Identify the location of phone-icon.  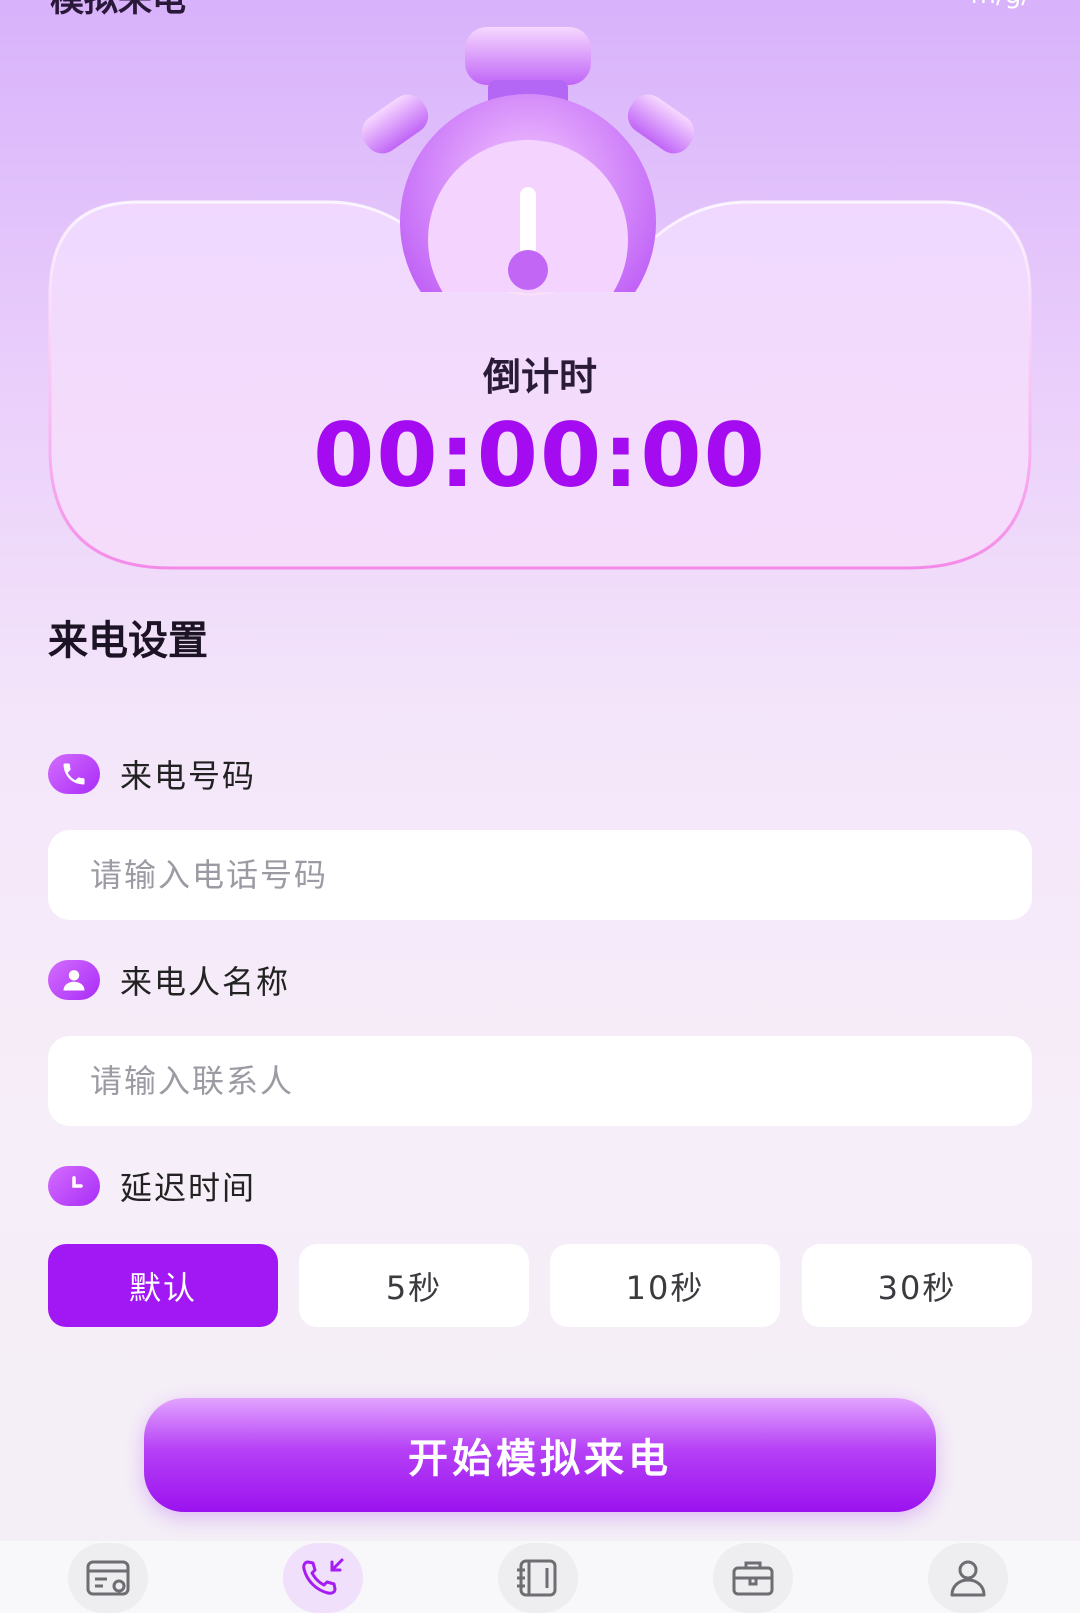
(74, 774).